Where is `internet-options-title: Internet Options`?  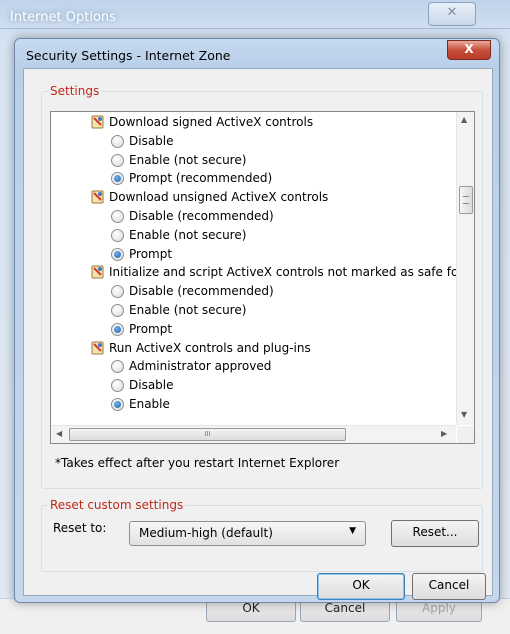 internet-options-title: Internet Options is located at coordinates (63, 17).